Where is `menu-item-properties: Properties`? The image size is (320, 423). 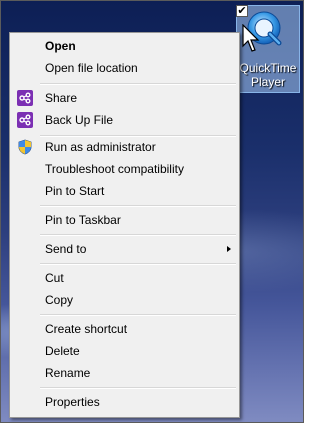 menu-item-properties: Properties is located at coordinates (124, 402).